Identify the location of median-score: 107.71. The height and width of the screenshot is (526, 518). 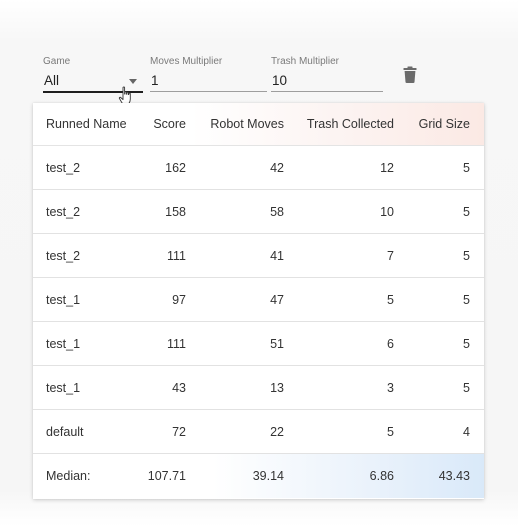
(166, 476).